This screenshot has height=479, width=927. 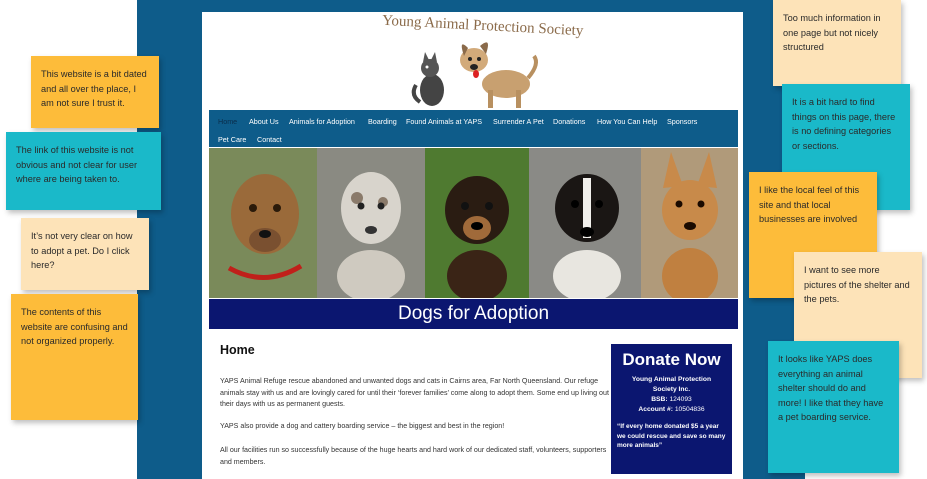 What do you see at coordinates (264, 121) in the screenshot?
I see `nav-about-us: About Us` at bounding box center [264, 121].